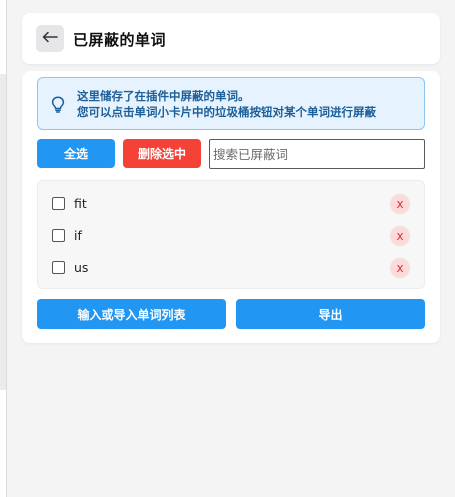  Describe the element at coordinates (3, 232) in the screenshot. I see `left-edge-band` at that location.